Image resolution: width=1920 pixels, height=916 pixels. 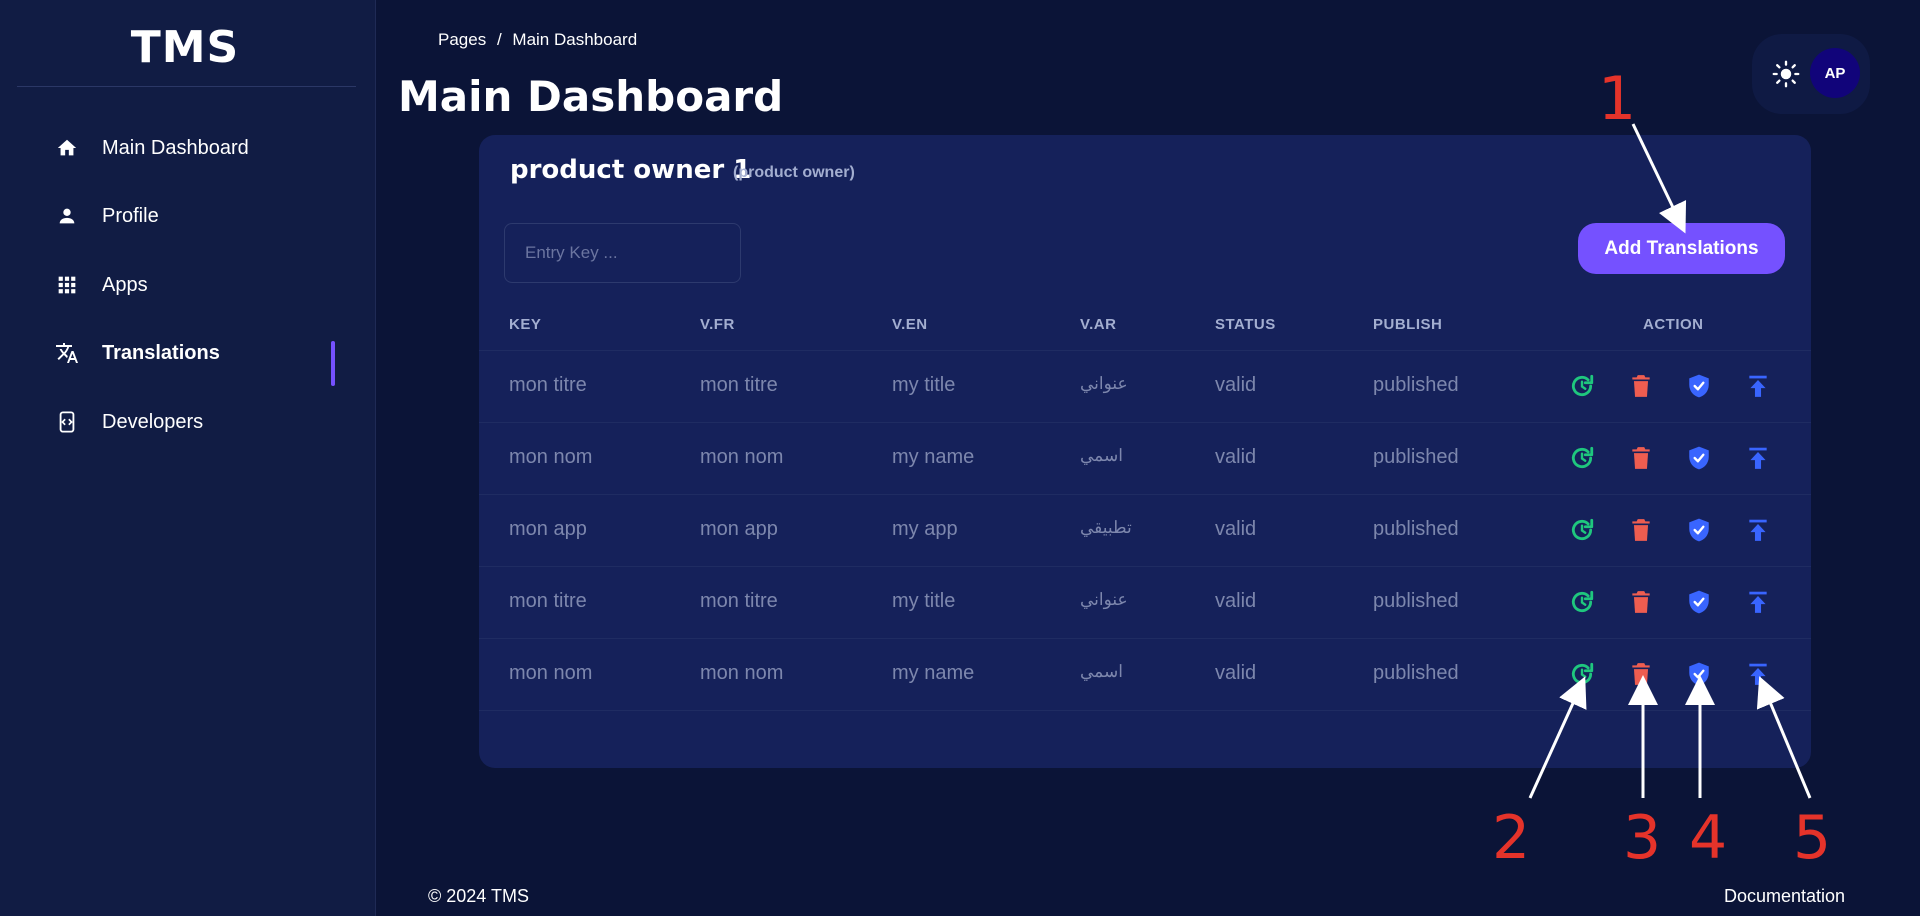 I want to click on home-icon, so click(x=67, y=148).